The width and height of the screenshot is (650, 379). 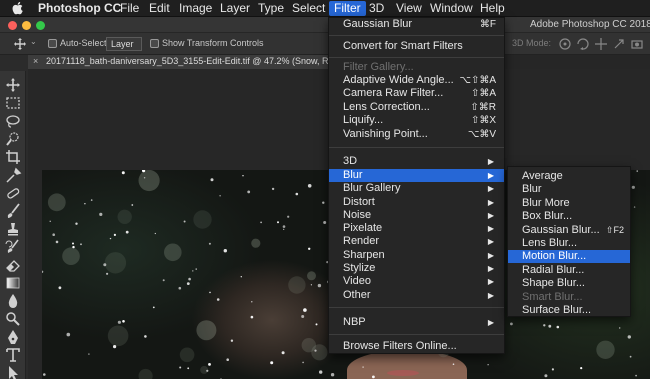 I want to click on tools-panel, so click(x=13, y=225).